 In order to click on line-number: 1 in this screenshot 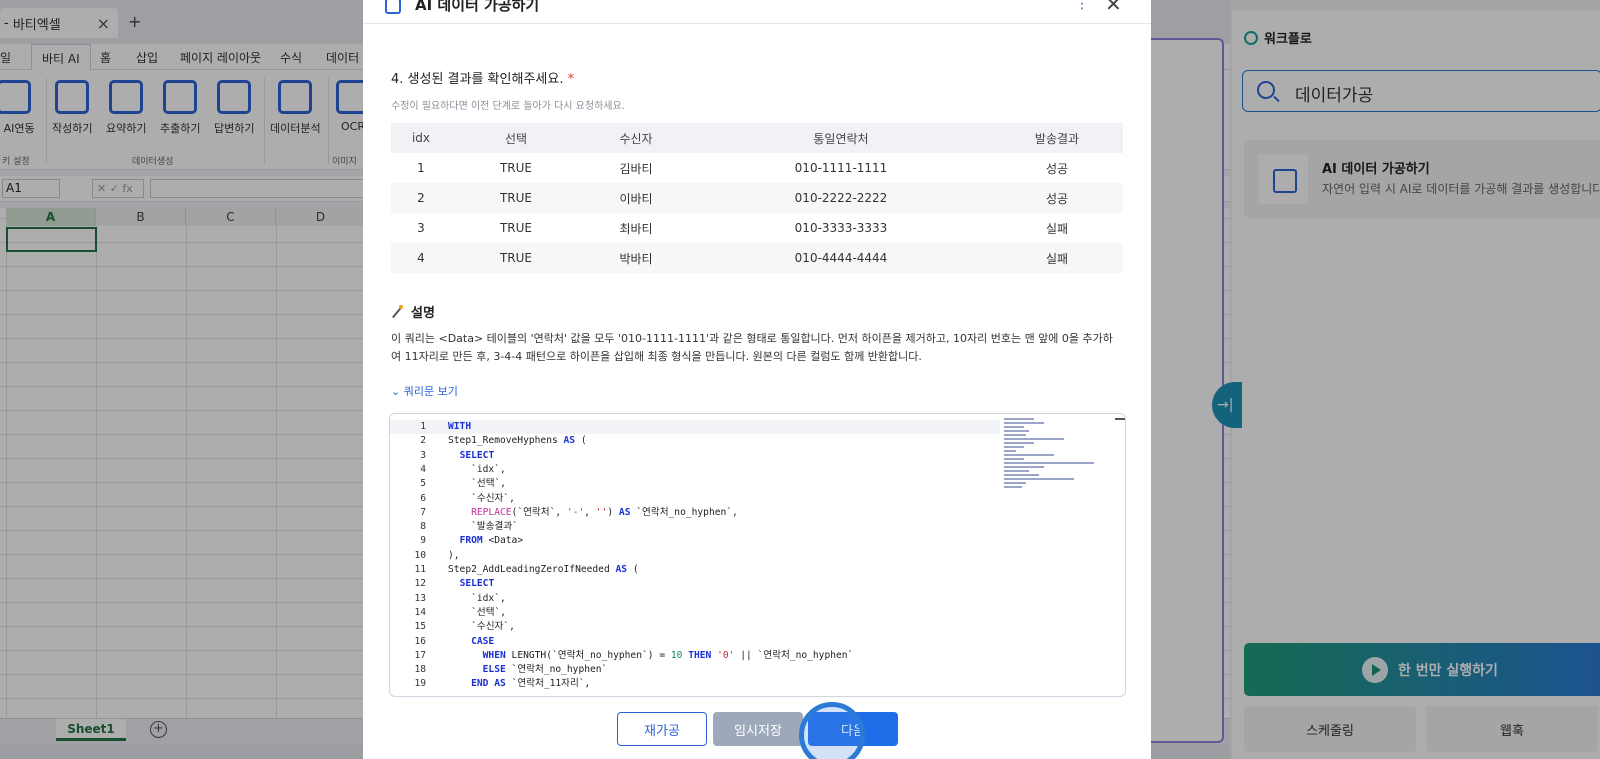, I will do `click(423, 426)`.